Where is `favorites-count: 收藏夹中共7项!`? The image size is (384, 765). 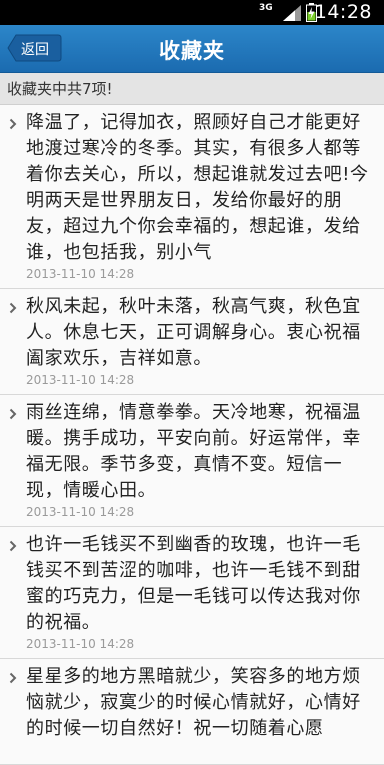 favorites-count: 收藏夹中共7项! is located at coordinates (60, 89).